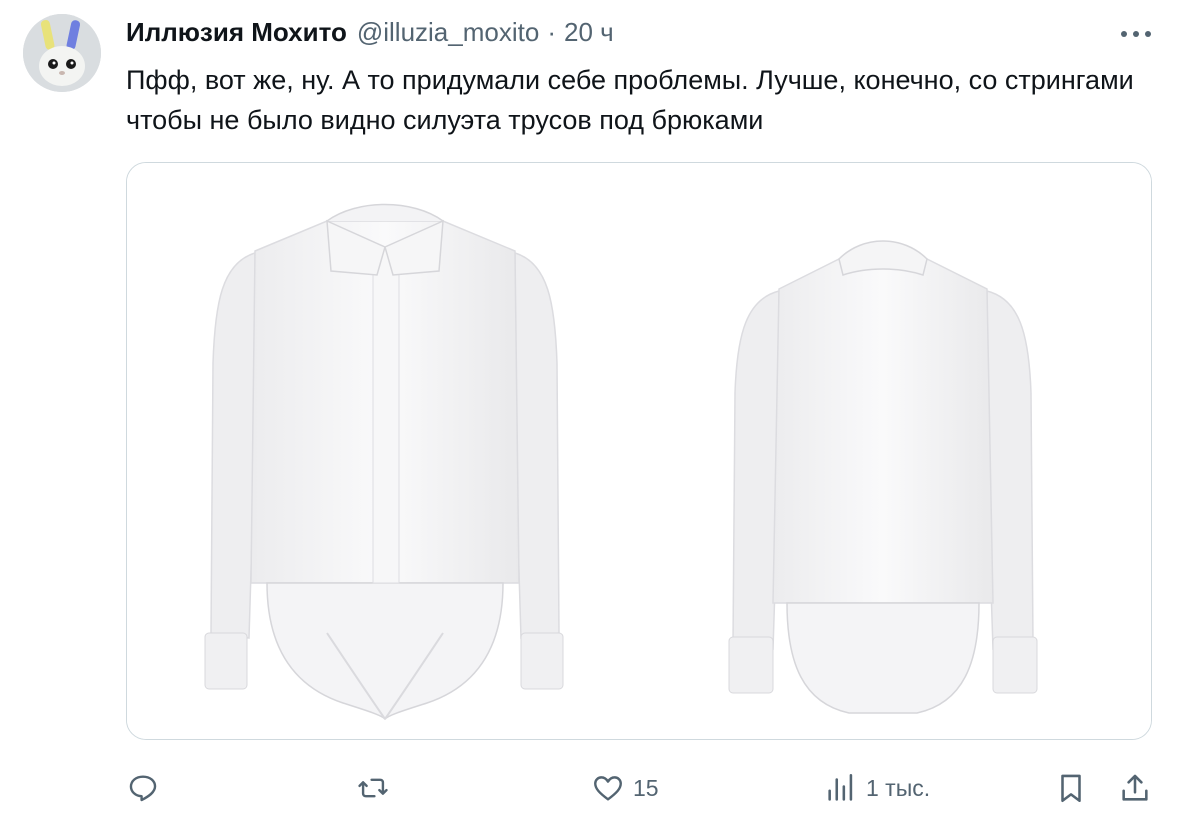 Image resolution: width=1180 pixels, height=828 pixels. I want to click on views-chart-icon, so click(841, 788).